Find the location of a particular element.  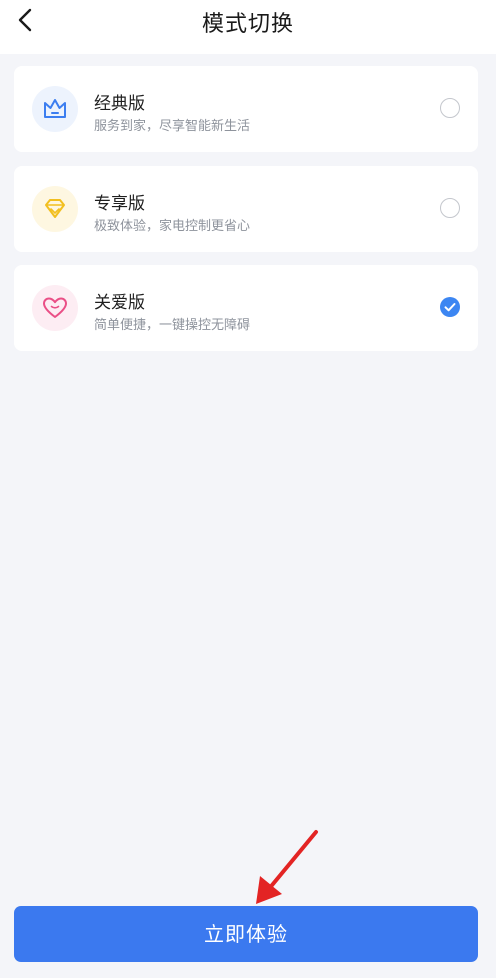

try-now-button: 立即体验 is located at coordinates (246, 934).